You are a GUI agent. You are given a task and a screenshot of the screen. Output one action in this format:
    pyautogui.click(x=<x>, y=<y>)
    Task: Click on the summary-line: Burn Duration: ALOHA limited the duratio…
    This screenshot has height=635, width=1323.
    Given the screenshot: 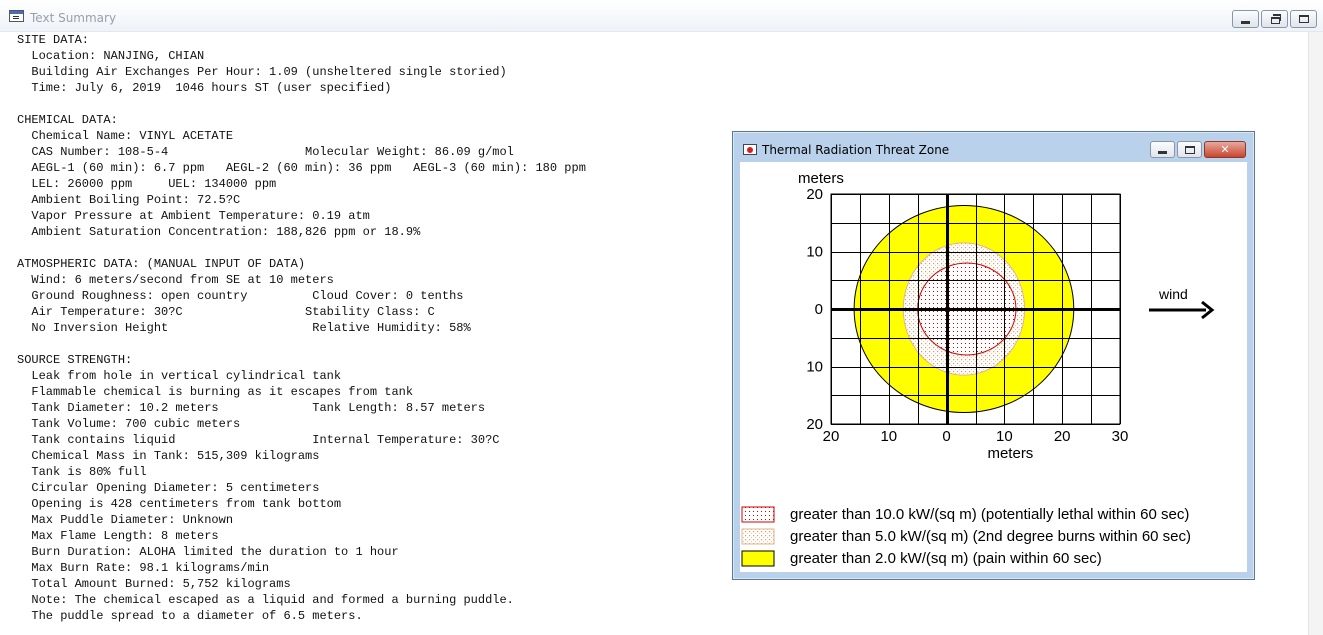 What is the action you would take?
    pyautogui.click(x=208, y=552)
    